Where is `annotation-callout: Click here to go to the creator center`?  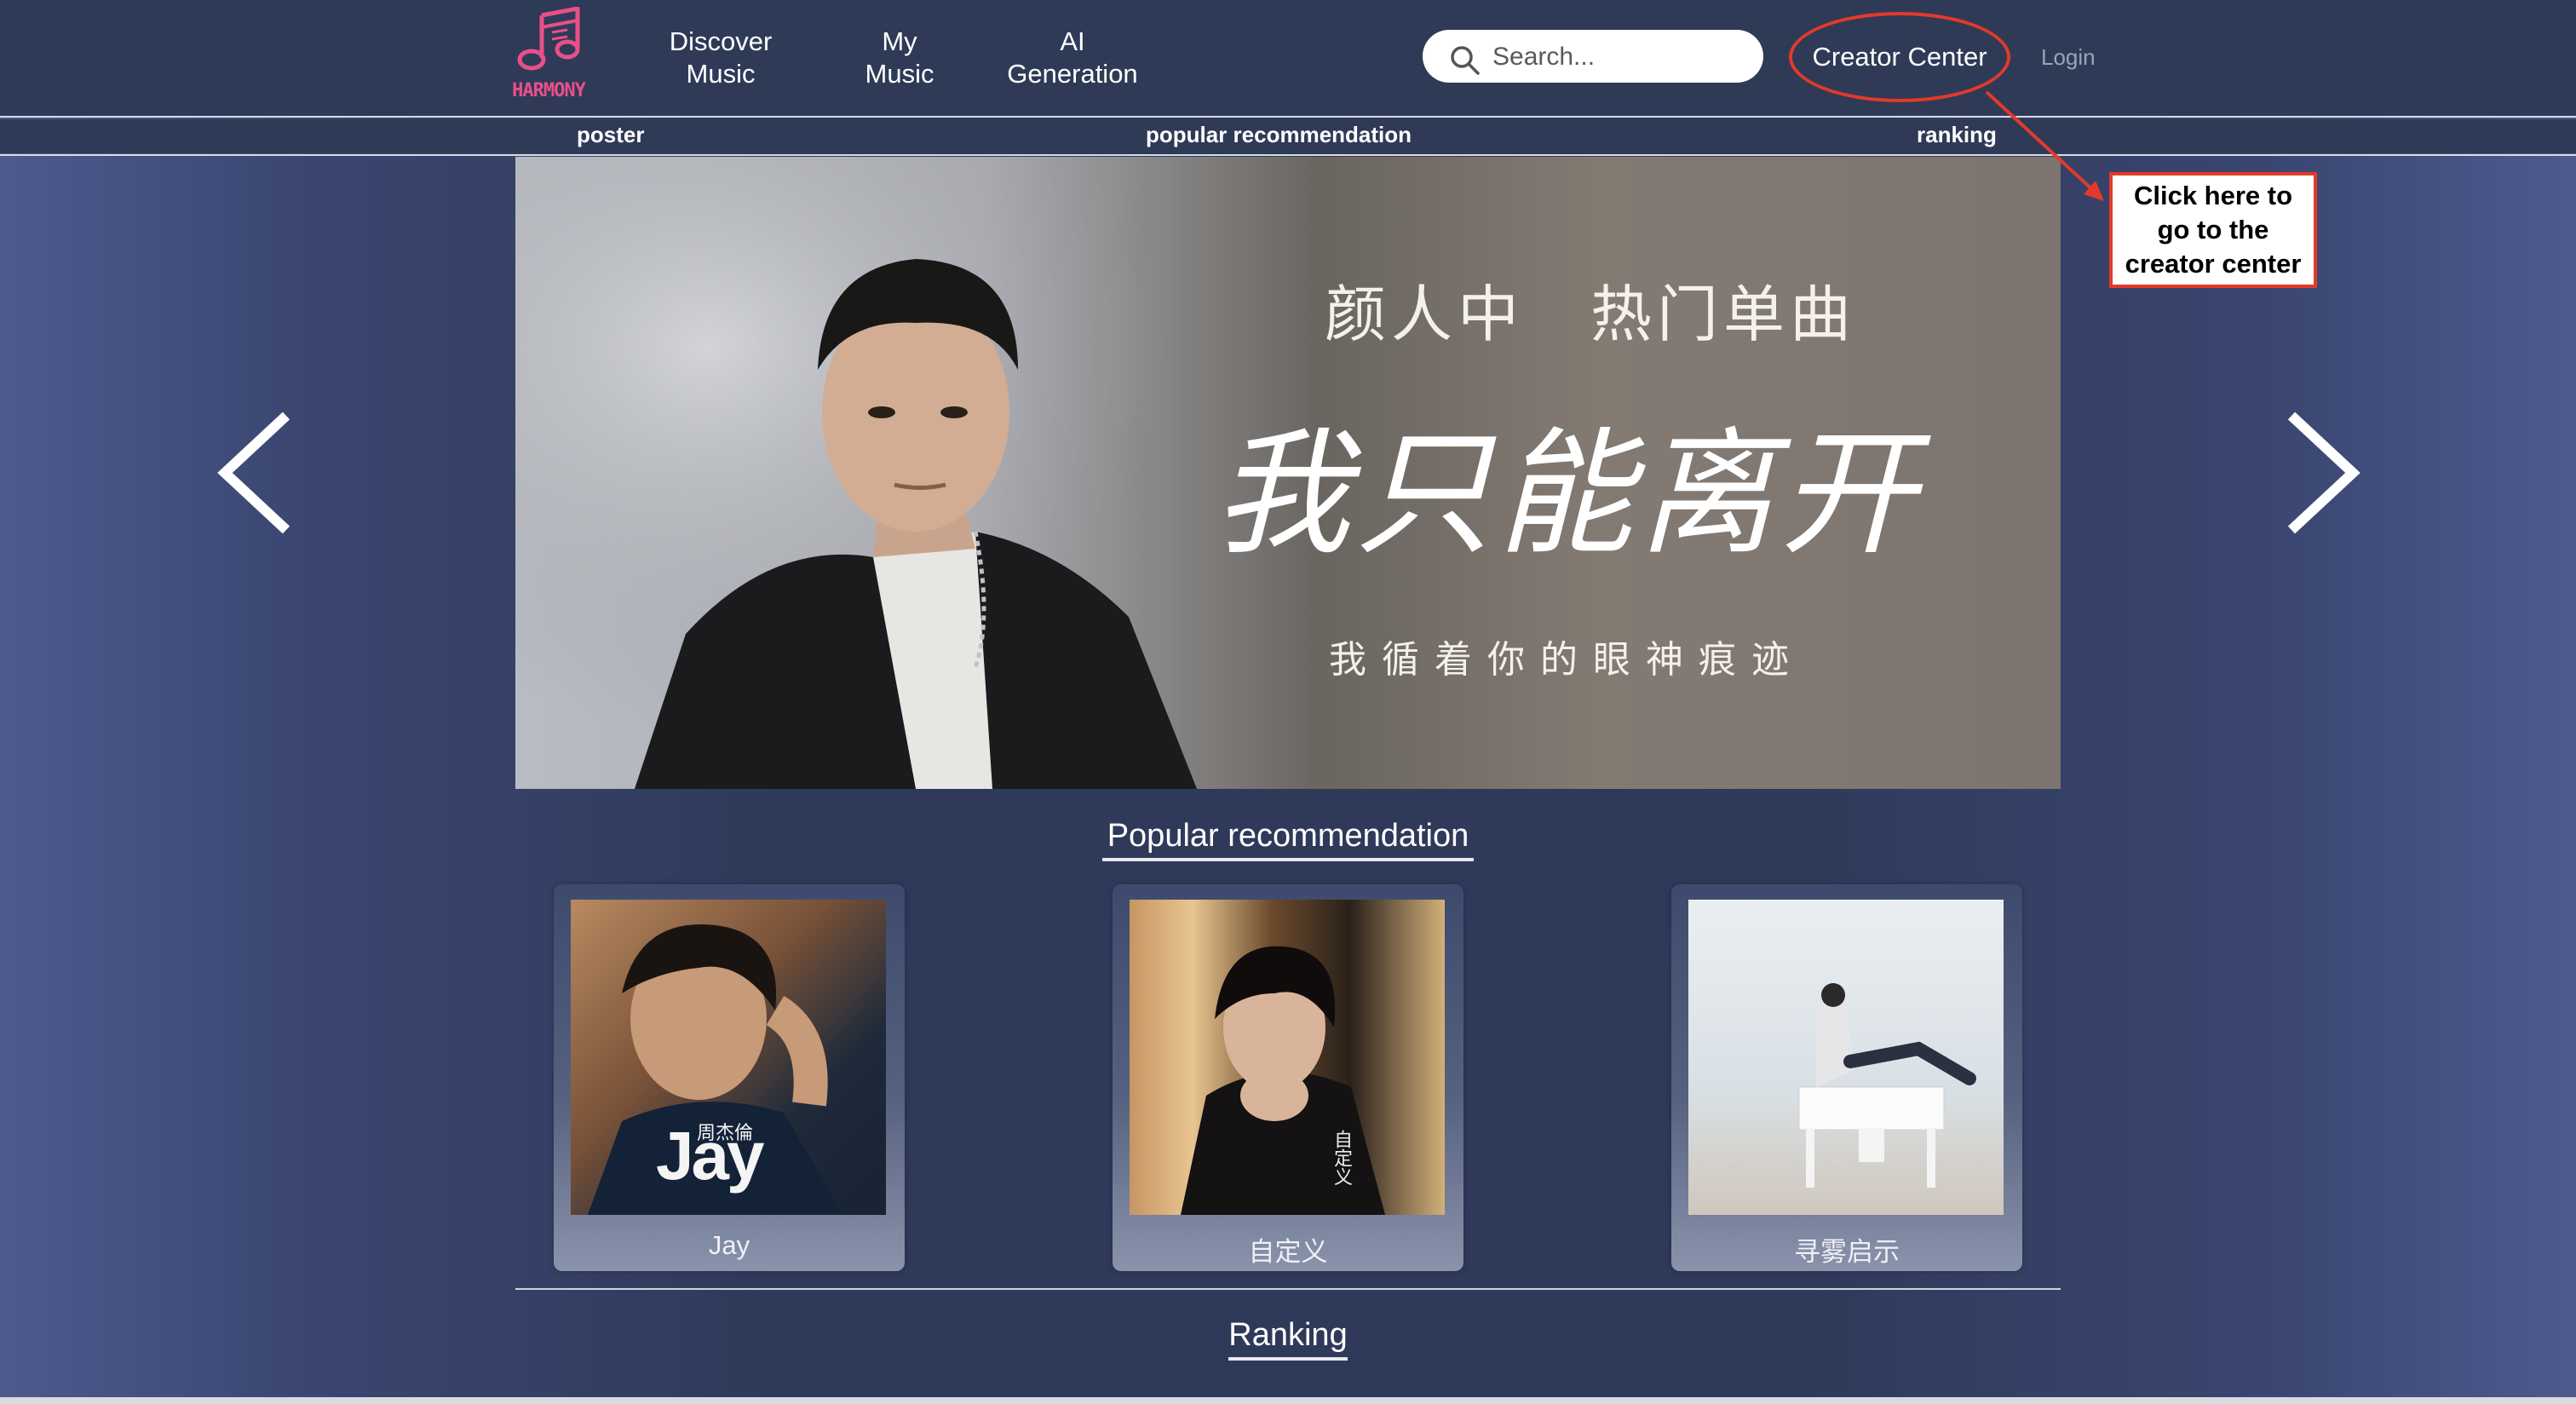 annotation-callout: Click here to go to the creator center is located at coordinates (2213, 230).